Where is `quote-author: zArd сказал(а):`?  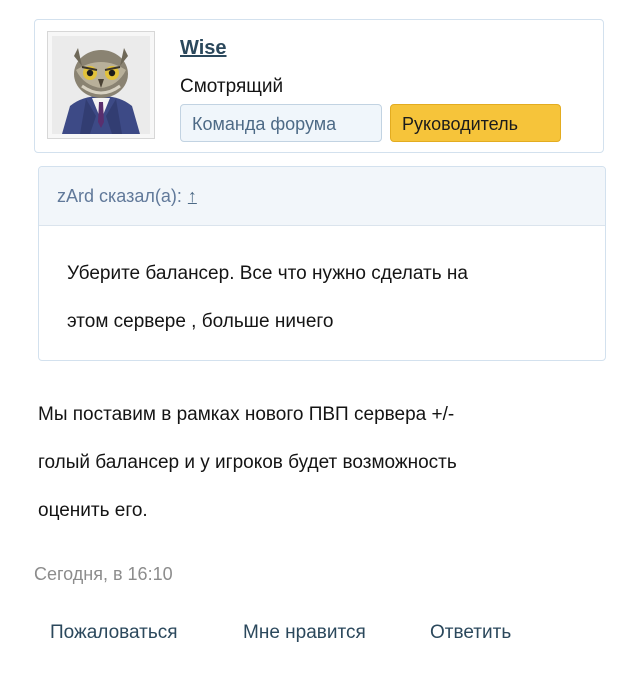
quote-author: zArd сказал(а): is located at coordinates (119, 196).